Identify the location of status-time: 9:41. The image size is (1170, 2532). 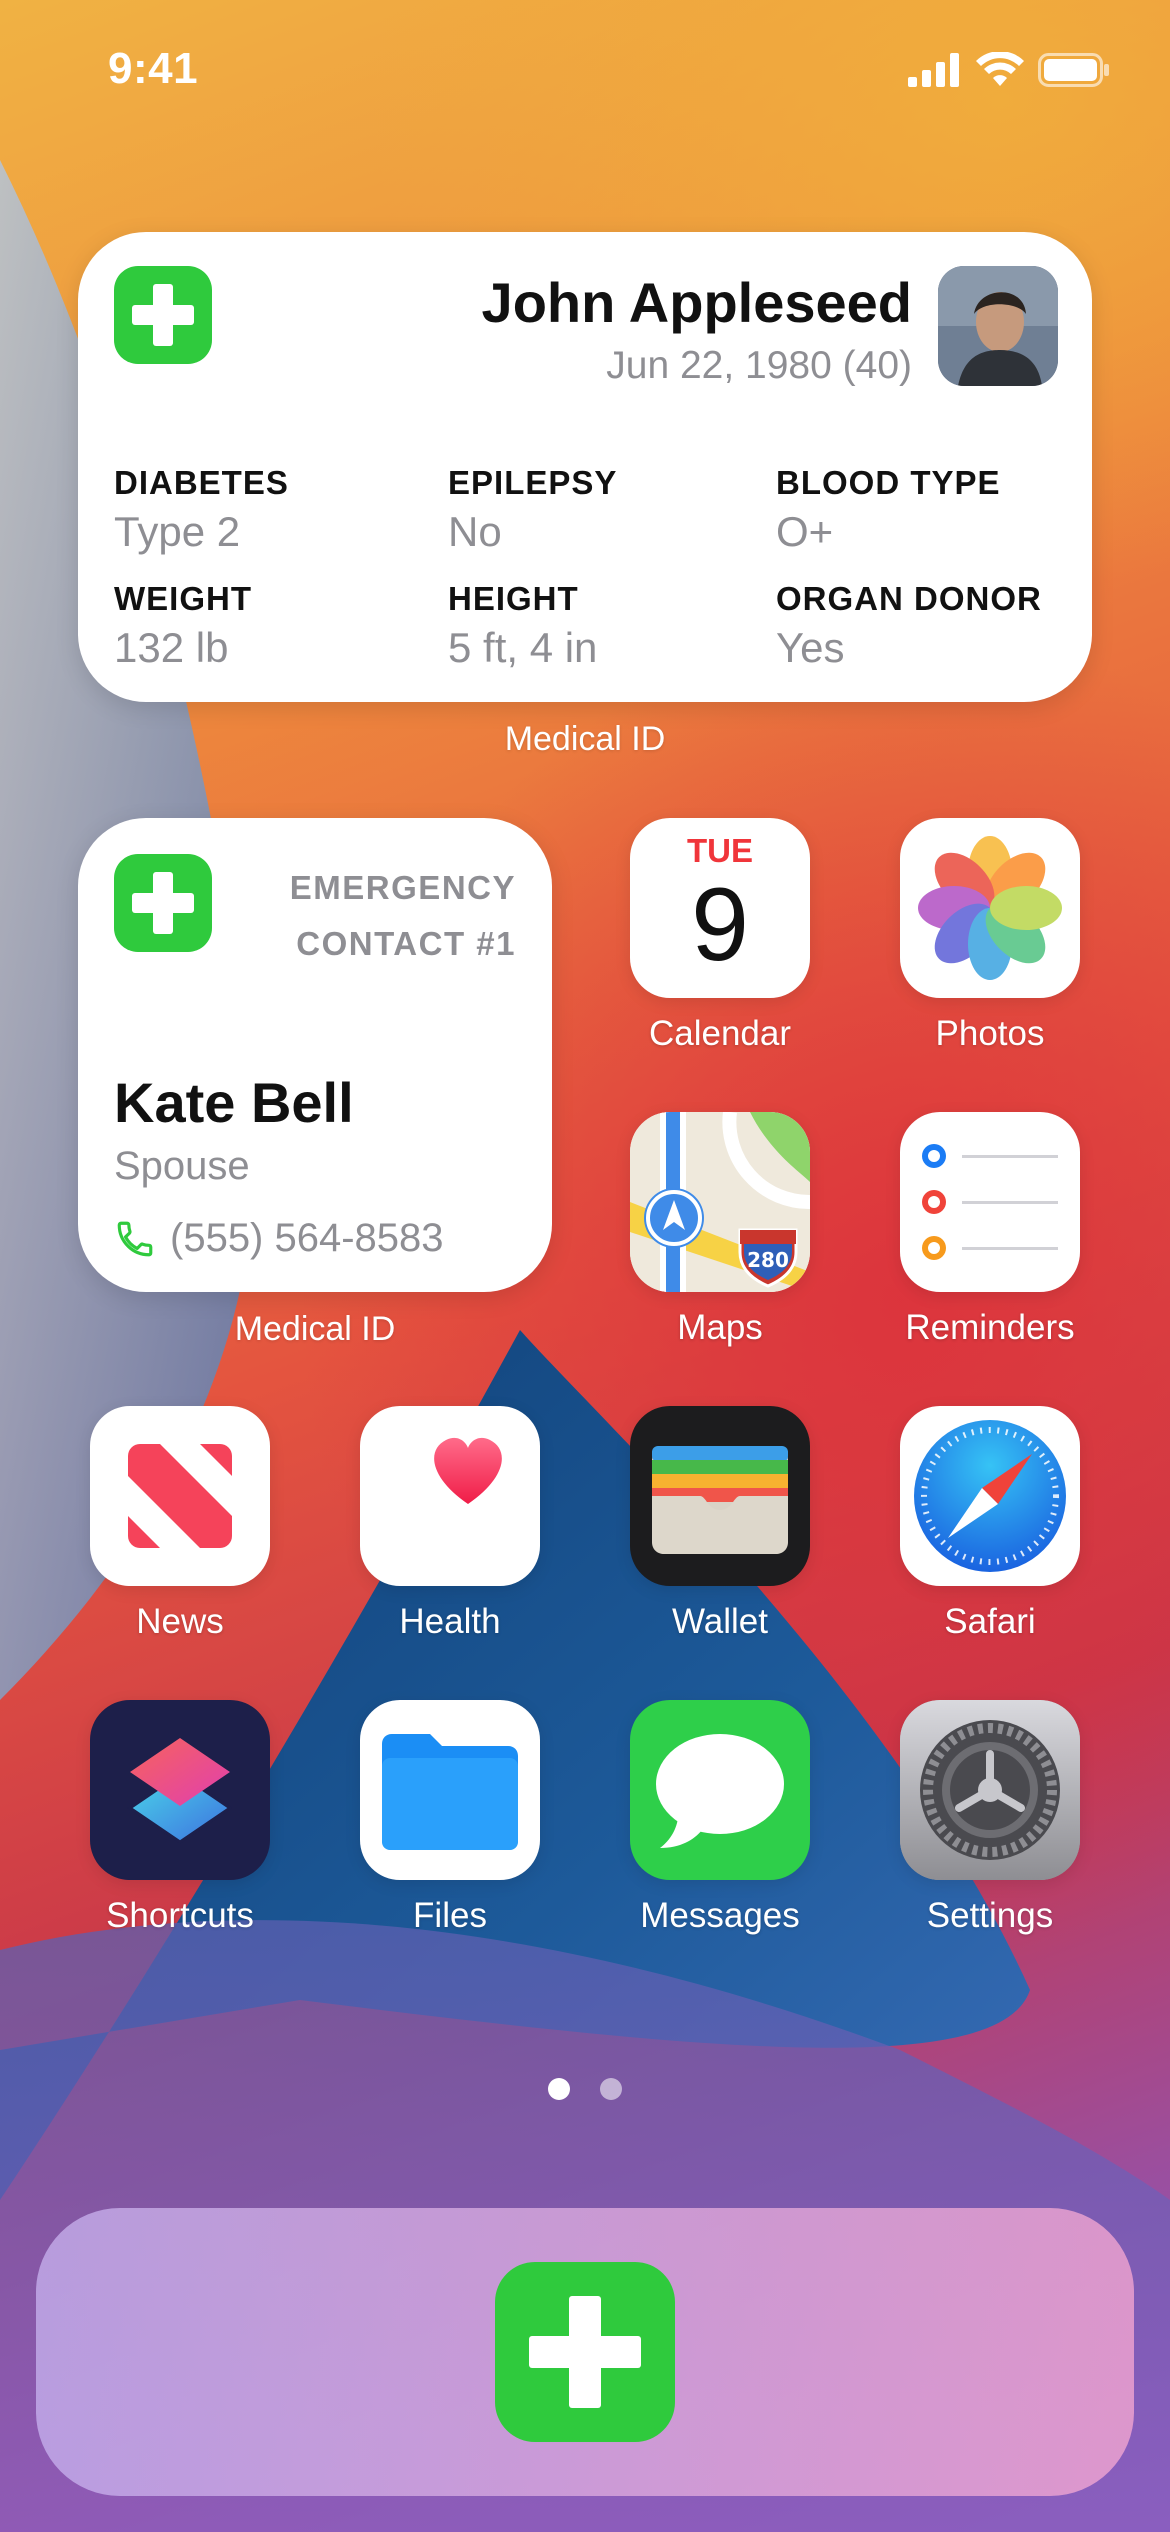
(153, 68).